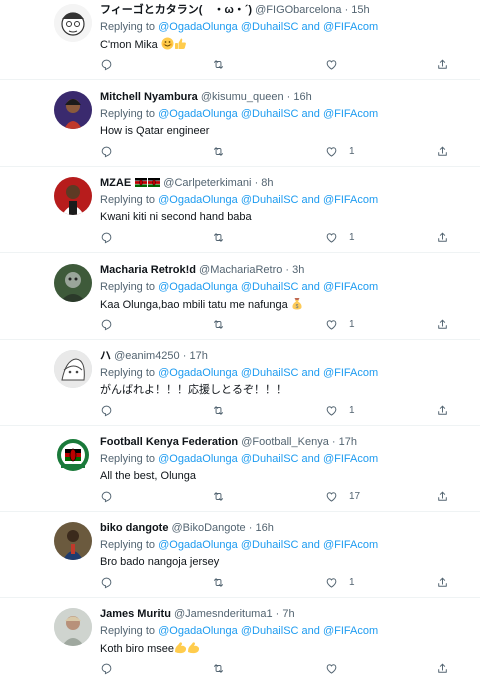 The width and height of the screenshot is (480, 683). I want to click on display-name: James Muritu, so click(135, 614).